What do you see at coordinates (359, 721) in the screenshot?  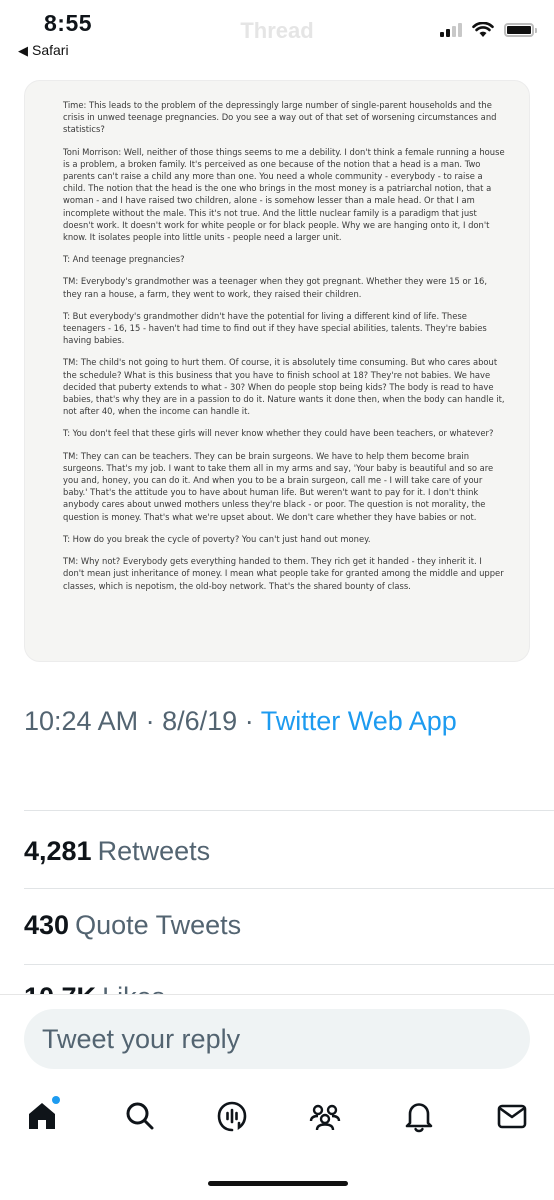 I see `tweet-source-link: Twitter Web App` at bounding box center [359, 721].